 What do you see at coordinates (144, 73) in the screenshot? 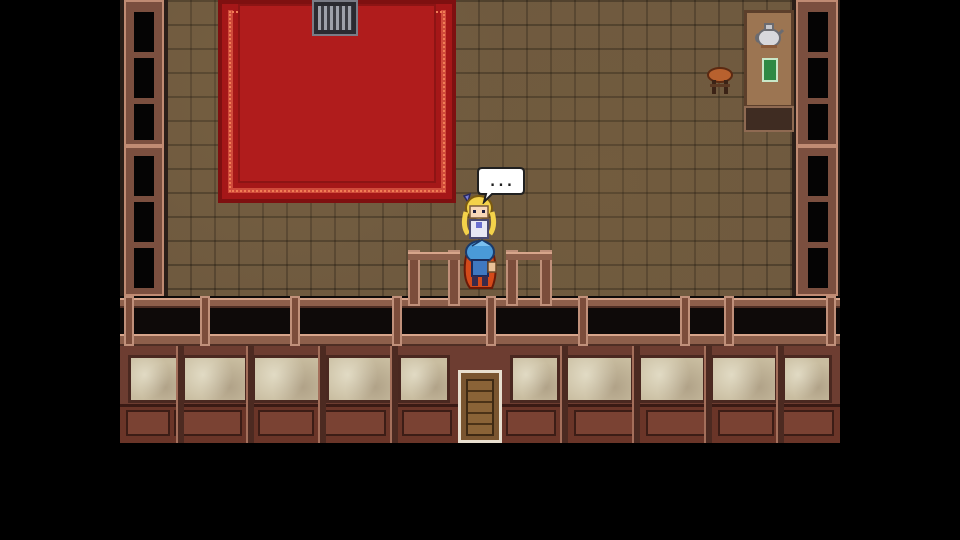
I see `left-pillar-upper` at bounding box center [144, 73].